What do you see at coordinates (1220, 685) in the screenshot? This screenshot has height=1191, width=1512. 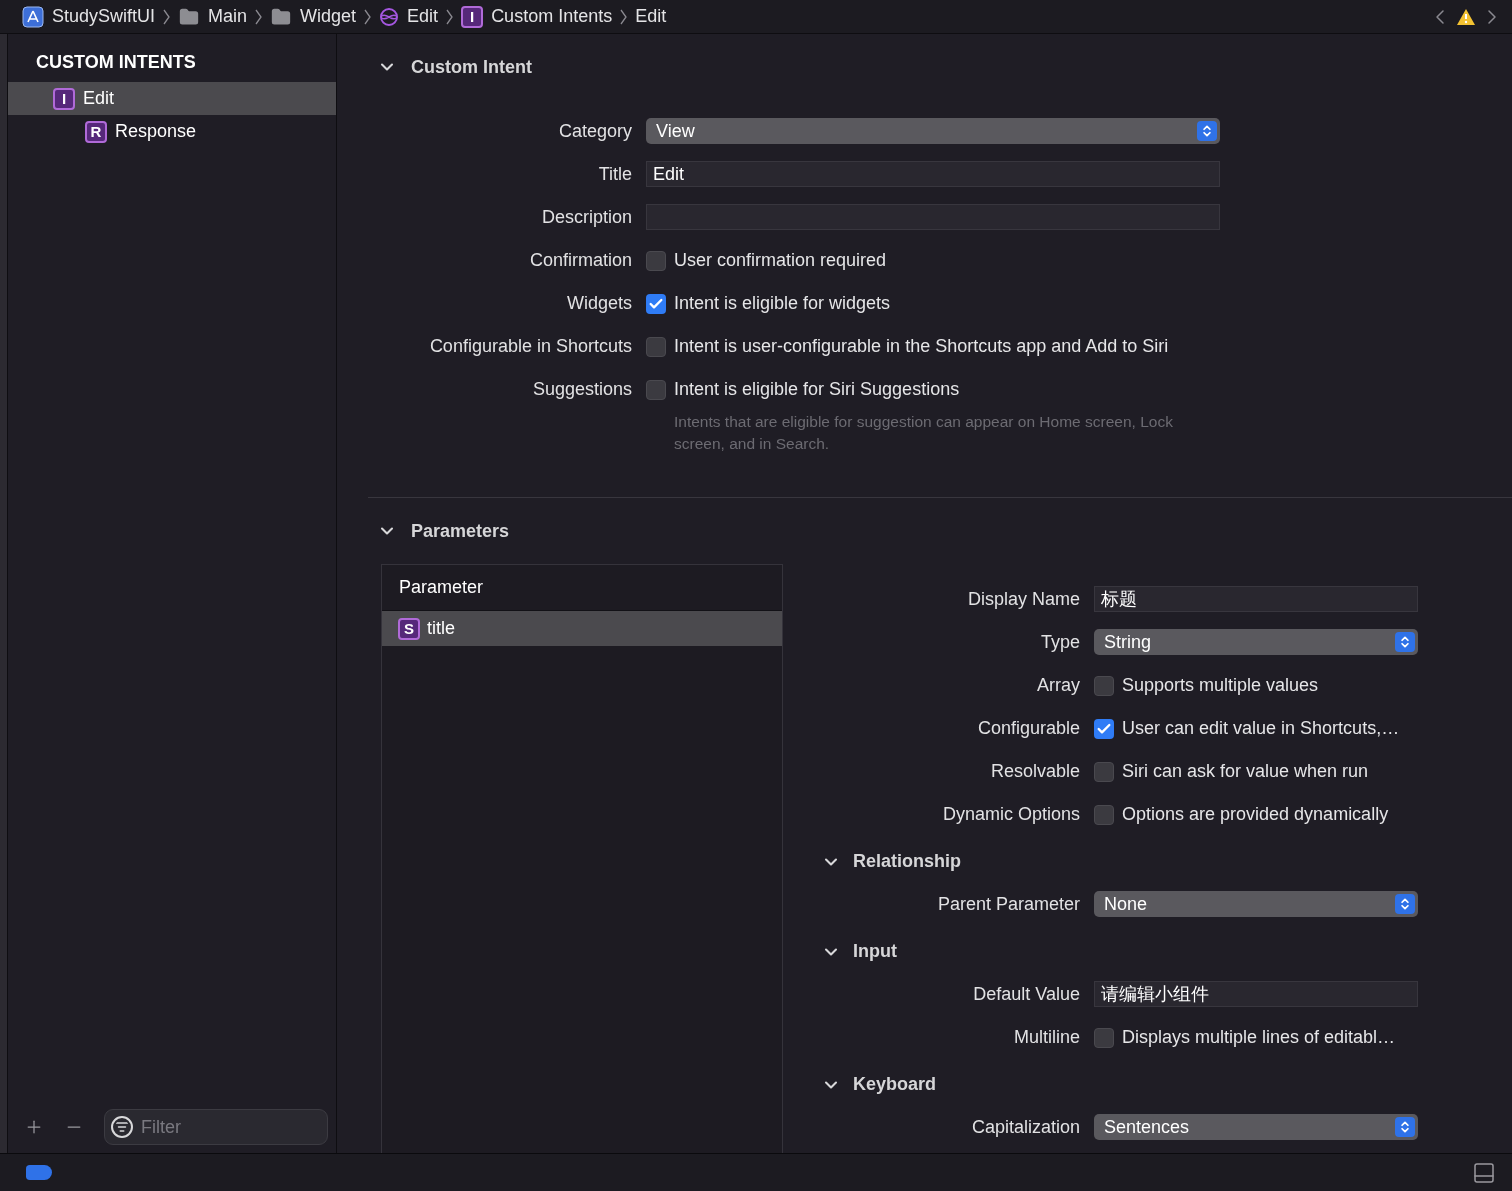 I see `checkbox-label: Supports multiple values` at bounding box center [1220, 685].